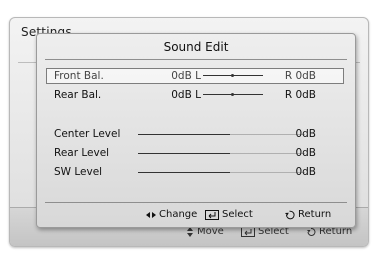  I want to click on rear-balance-slider, so click(233, 94).